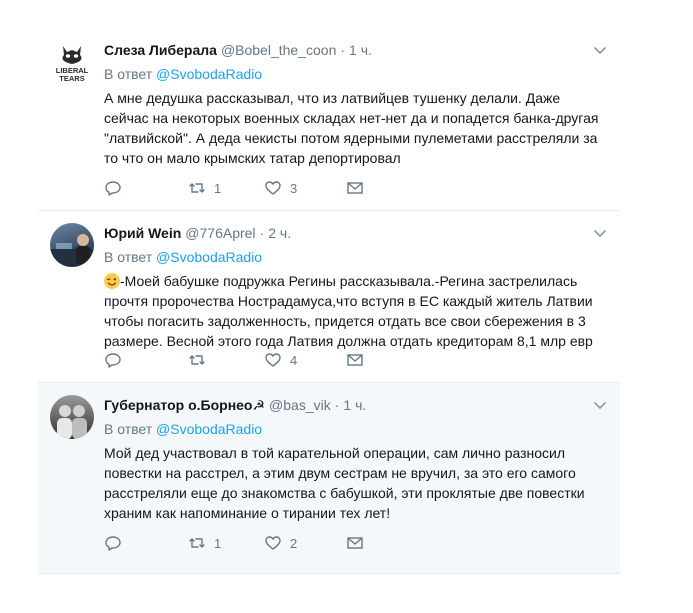  What do you see at coordinates (160, 50) in the screenshot?
I see `display-name: Слеза Либерала` at bounding box center [160, 50].